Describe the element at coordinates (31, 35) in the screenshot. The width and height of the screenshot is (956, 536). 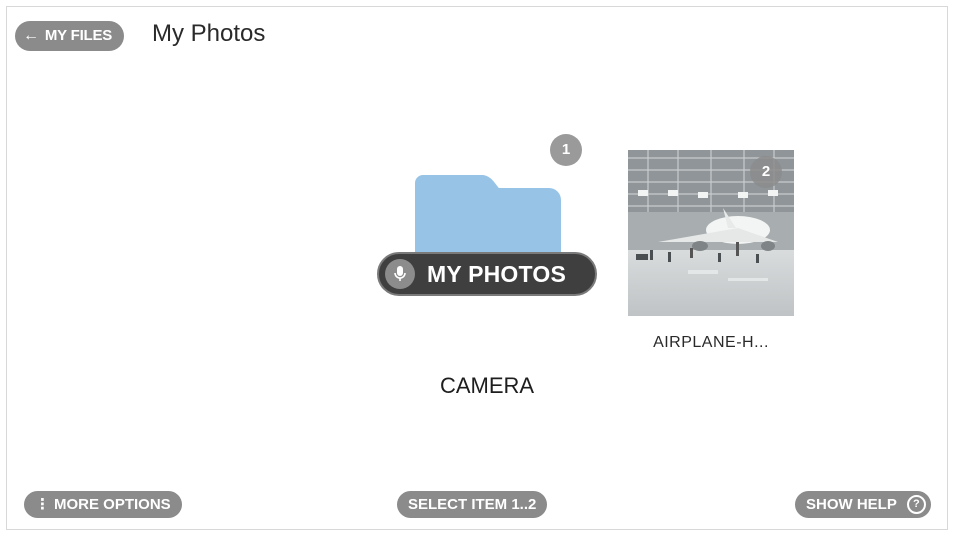
I see `back-arrow-icon: ←` at that location.